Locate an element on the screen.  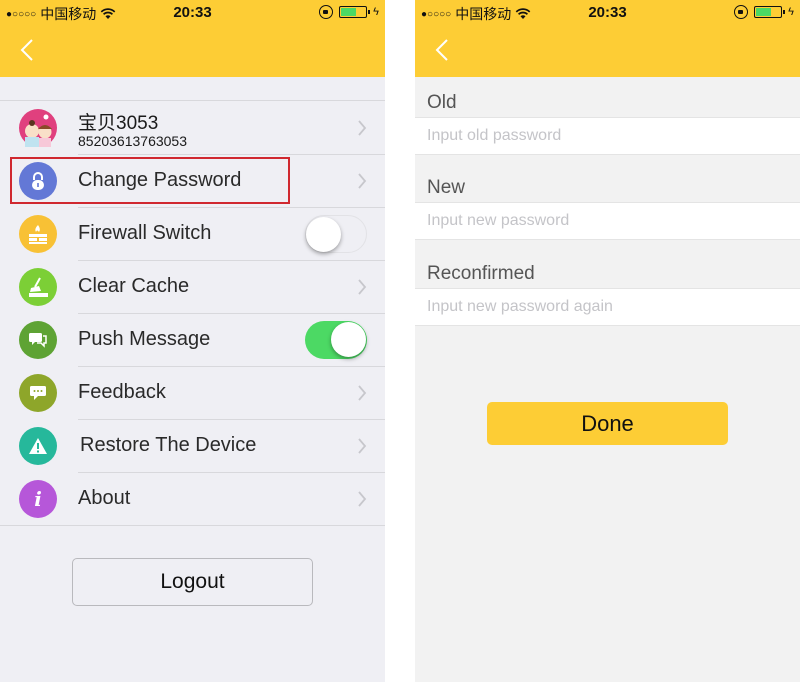
settings-item-firewall-switch: Firewall Switch is located at coordinates (192, 233).